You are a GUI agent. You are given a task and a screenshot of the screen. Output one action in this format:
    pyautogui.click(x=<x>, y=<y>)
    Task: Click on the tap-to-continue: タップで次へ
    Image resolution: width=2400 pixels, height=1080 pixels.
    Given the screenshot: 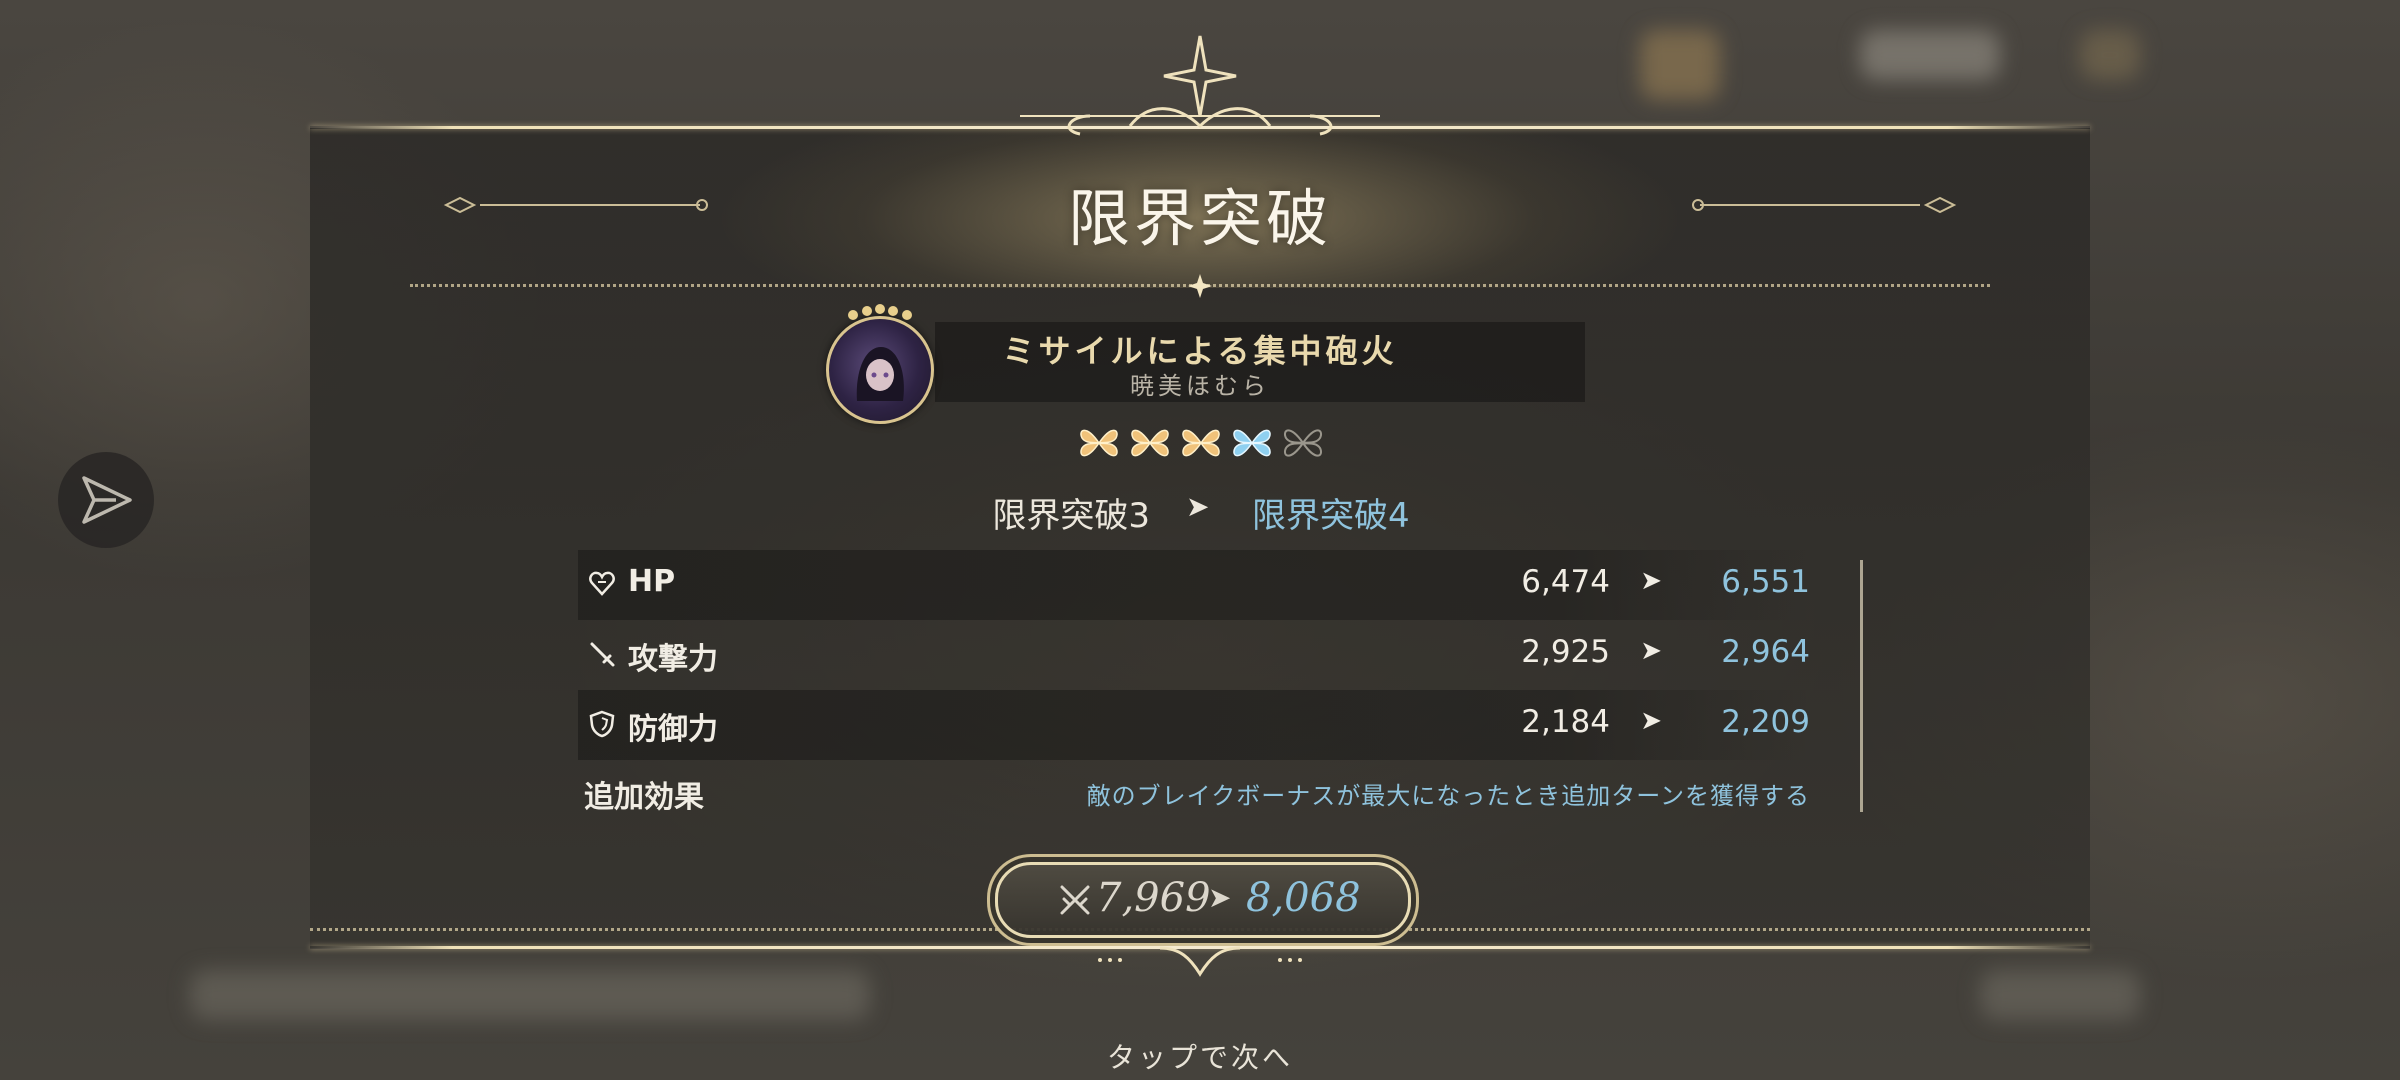 What is the action you would take?
    pyautogui.click(x=1200, y=1056)
    